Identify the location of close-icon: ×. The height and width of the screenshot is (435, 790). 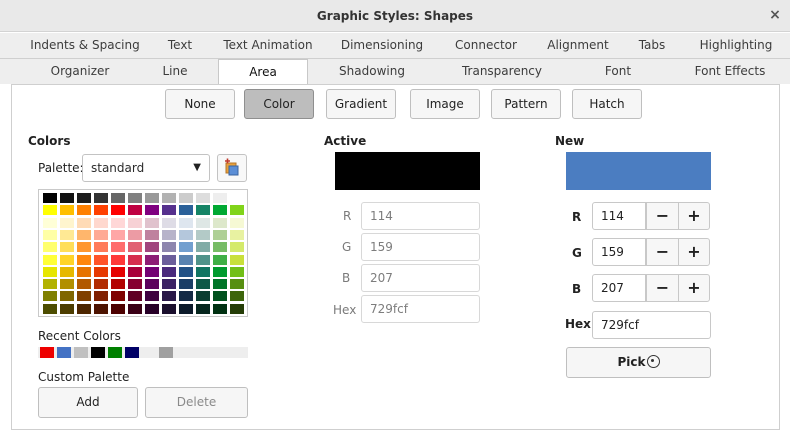
(775, 16).